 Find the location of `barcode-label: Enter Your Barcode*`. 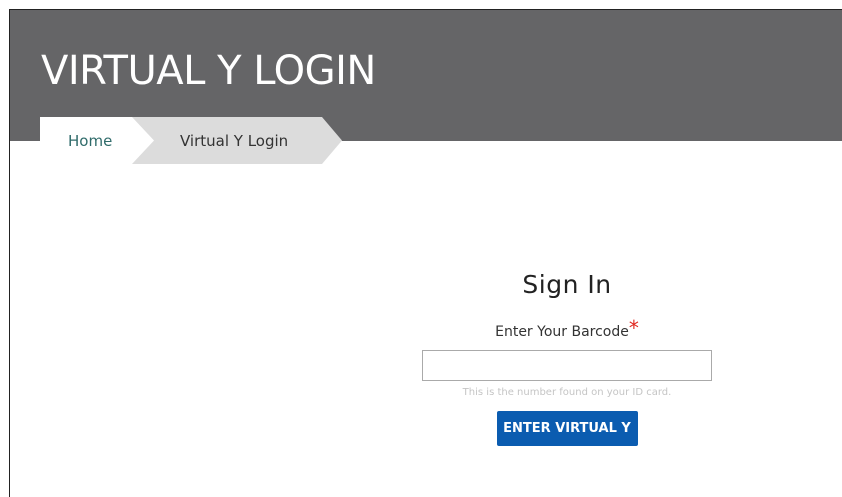

barcode-label: Enter Your Barcode* is located at coordinates (567, 329).